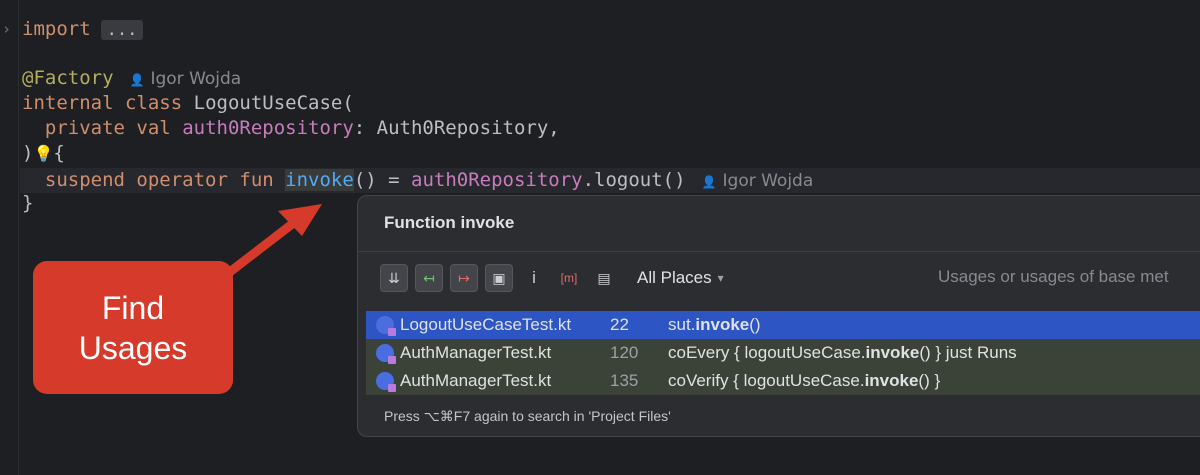 The image size is (1200, 475). What do you see at coordinates (449, 222) in the screenshot?
I see `popup-title: Function invoke` at bounding box center [449, 222].